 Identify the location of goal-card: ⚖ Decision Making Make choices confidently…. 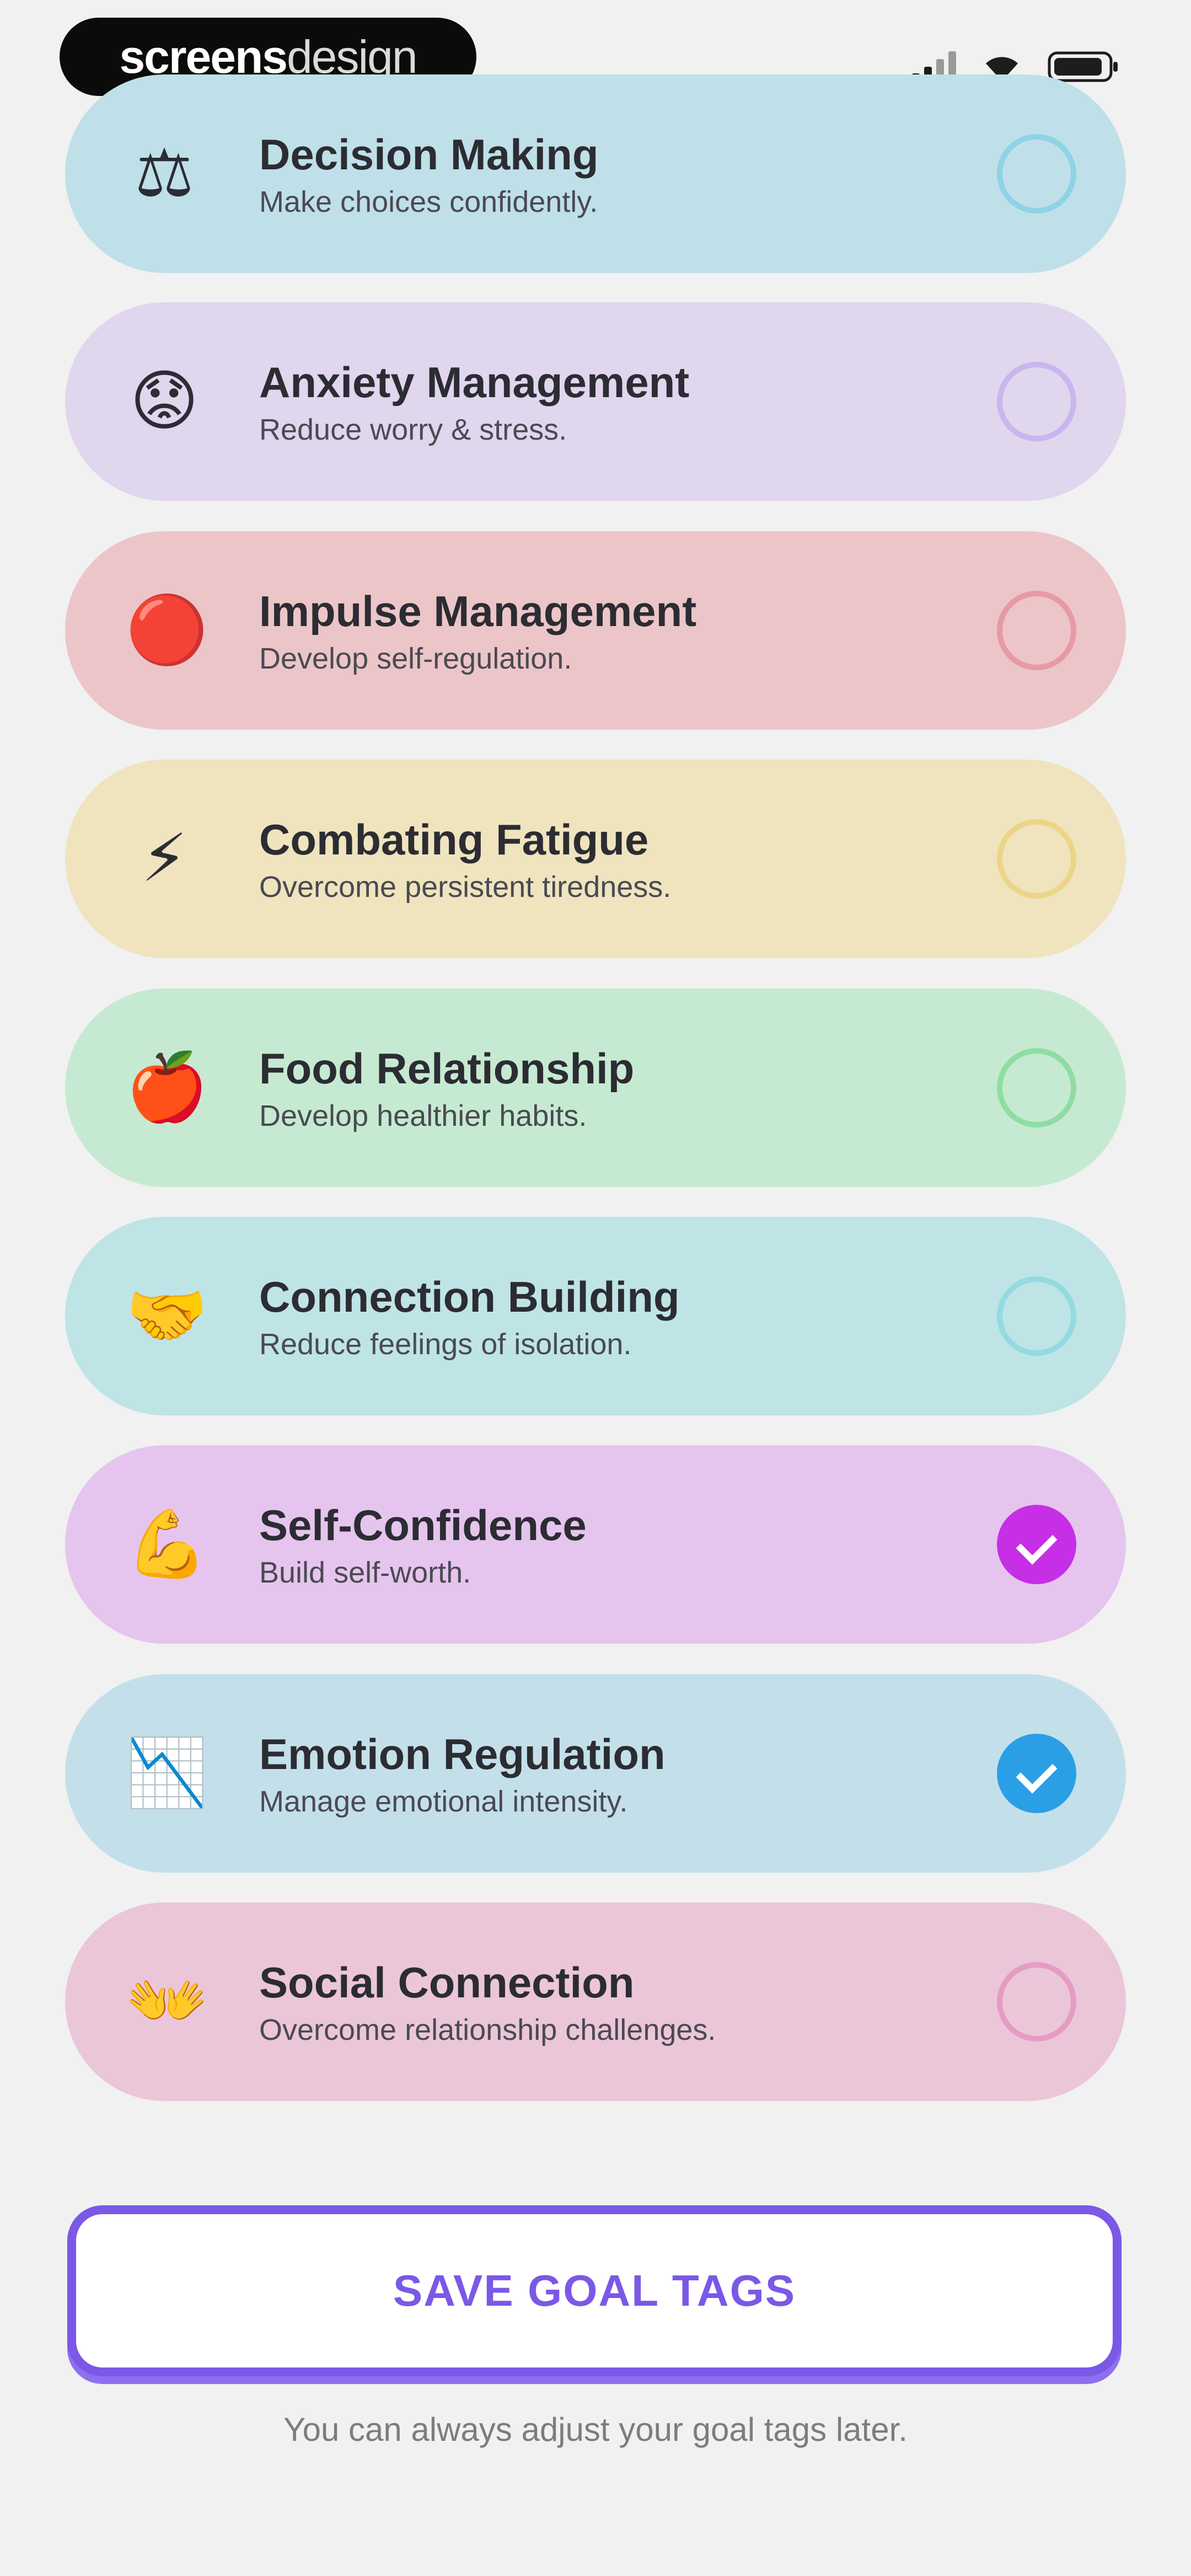
(595, 173).